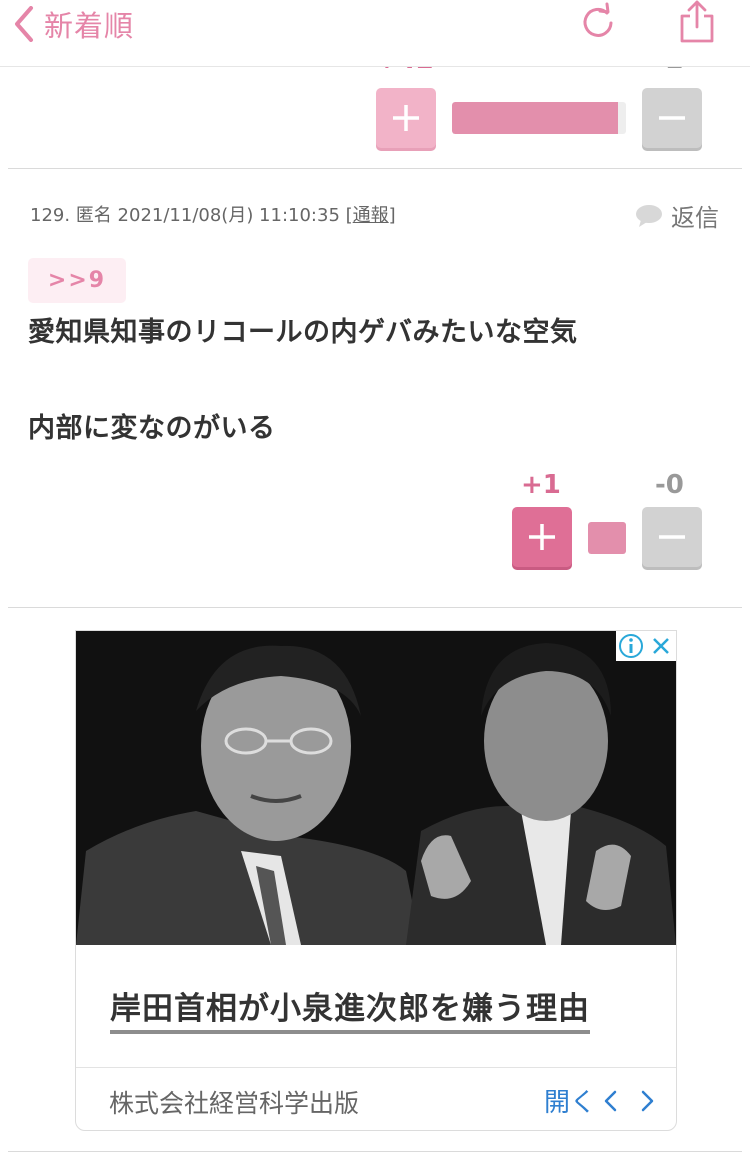  I want to click on minus-count: -0, so click(669, 485).